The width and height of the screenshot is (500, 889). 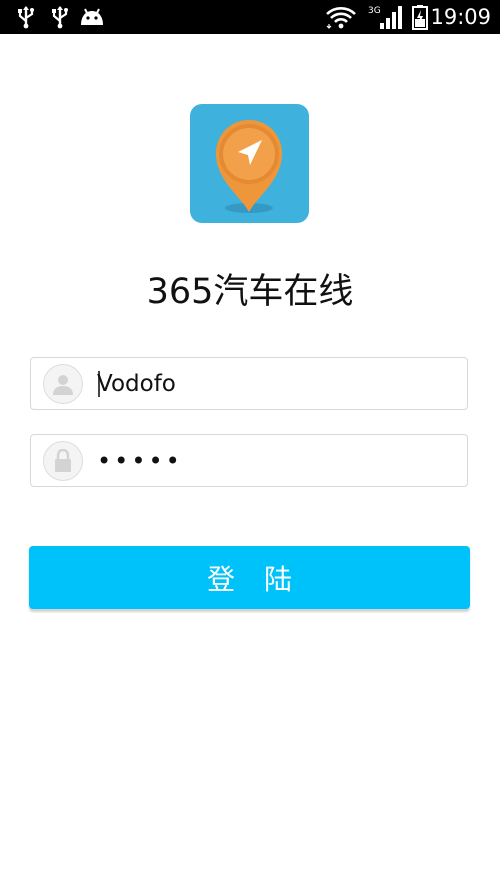 I want to click on login-button: 登 陆, so click(x=249, y=577).